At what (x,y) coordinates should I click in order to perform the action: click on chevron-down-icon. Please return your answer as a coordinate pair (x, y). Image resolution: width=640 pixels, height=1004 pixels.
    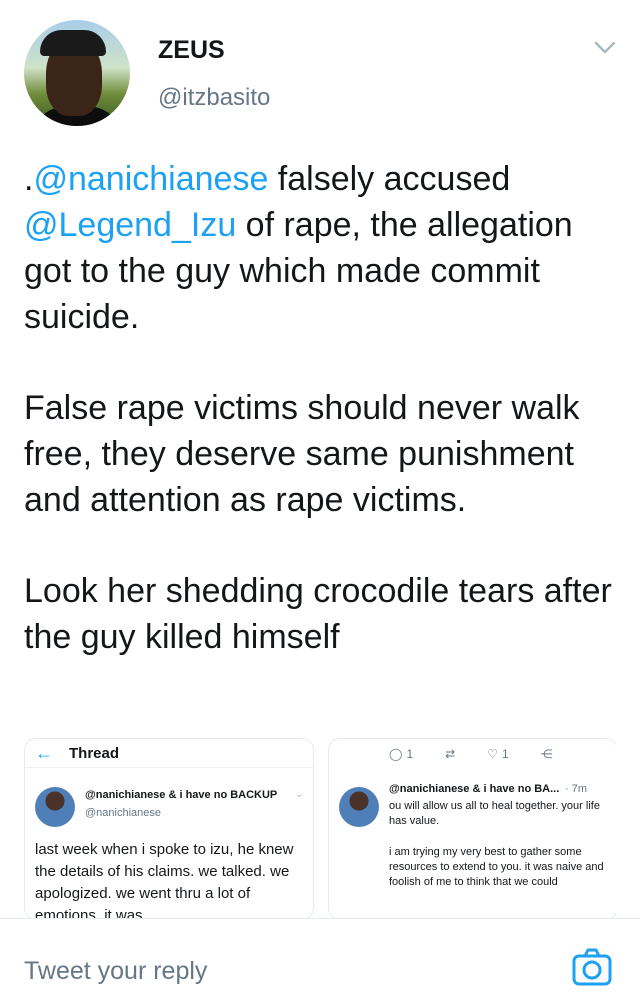
    Looking at the image, I should click on (605, 48).